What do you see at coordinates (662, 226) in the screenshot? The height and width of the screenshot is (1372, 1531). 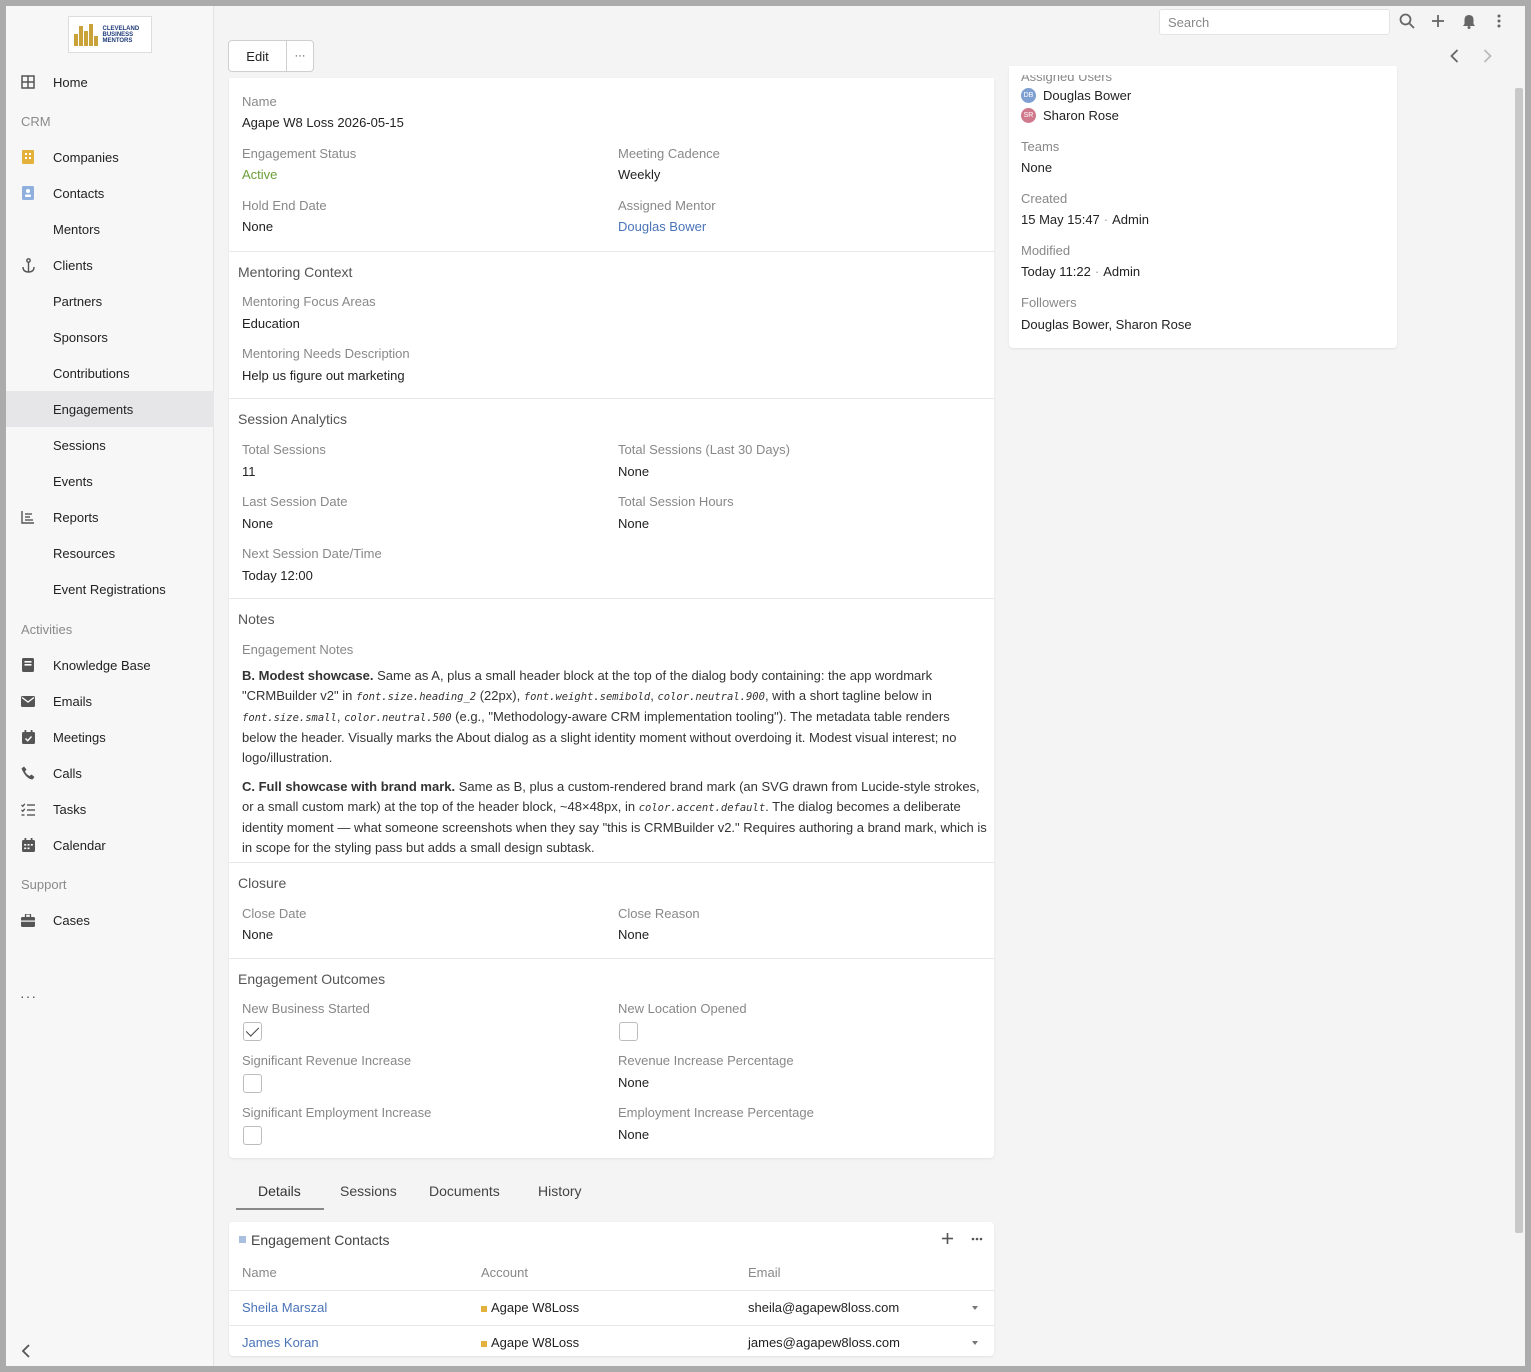 I see `assigned-mentor-link: Douglas Bower` at bounding box center [662, 226].